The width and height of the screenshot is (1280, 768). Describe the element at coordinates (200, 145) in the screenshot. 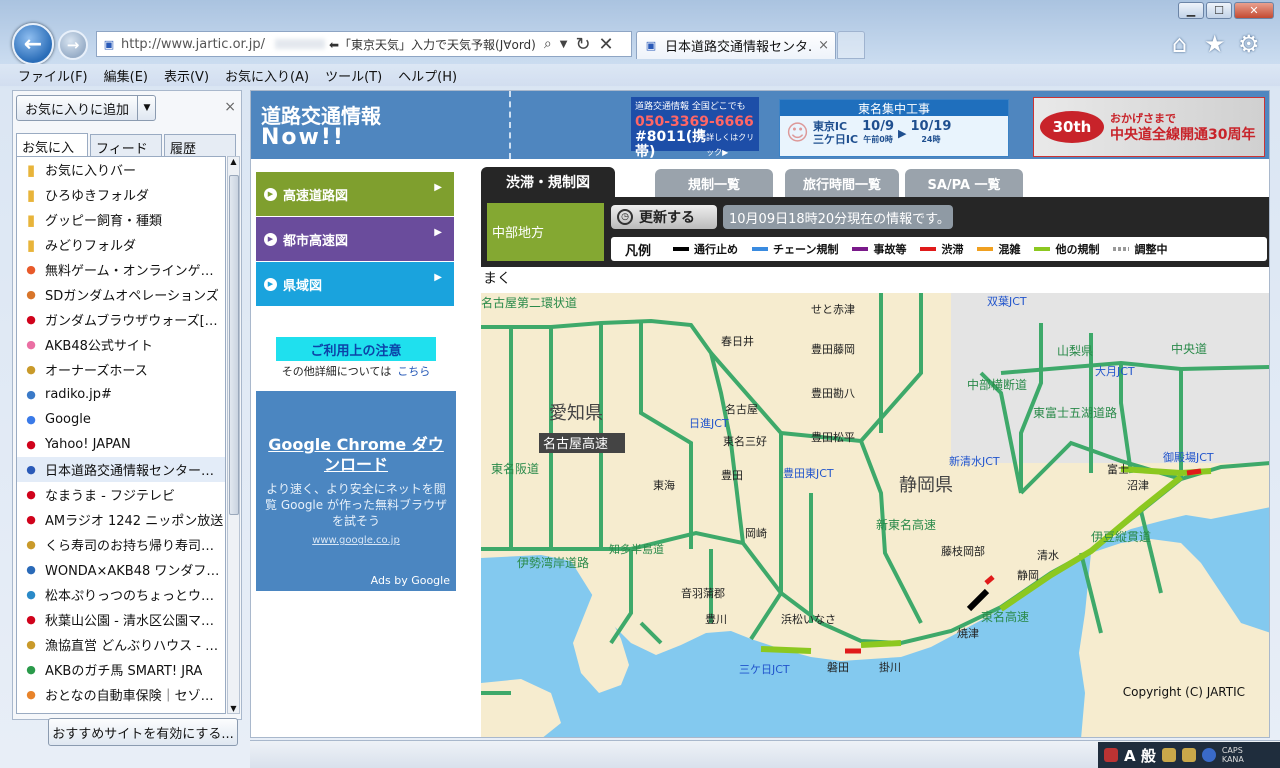

I see `tab-history: 履歴` at that location.